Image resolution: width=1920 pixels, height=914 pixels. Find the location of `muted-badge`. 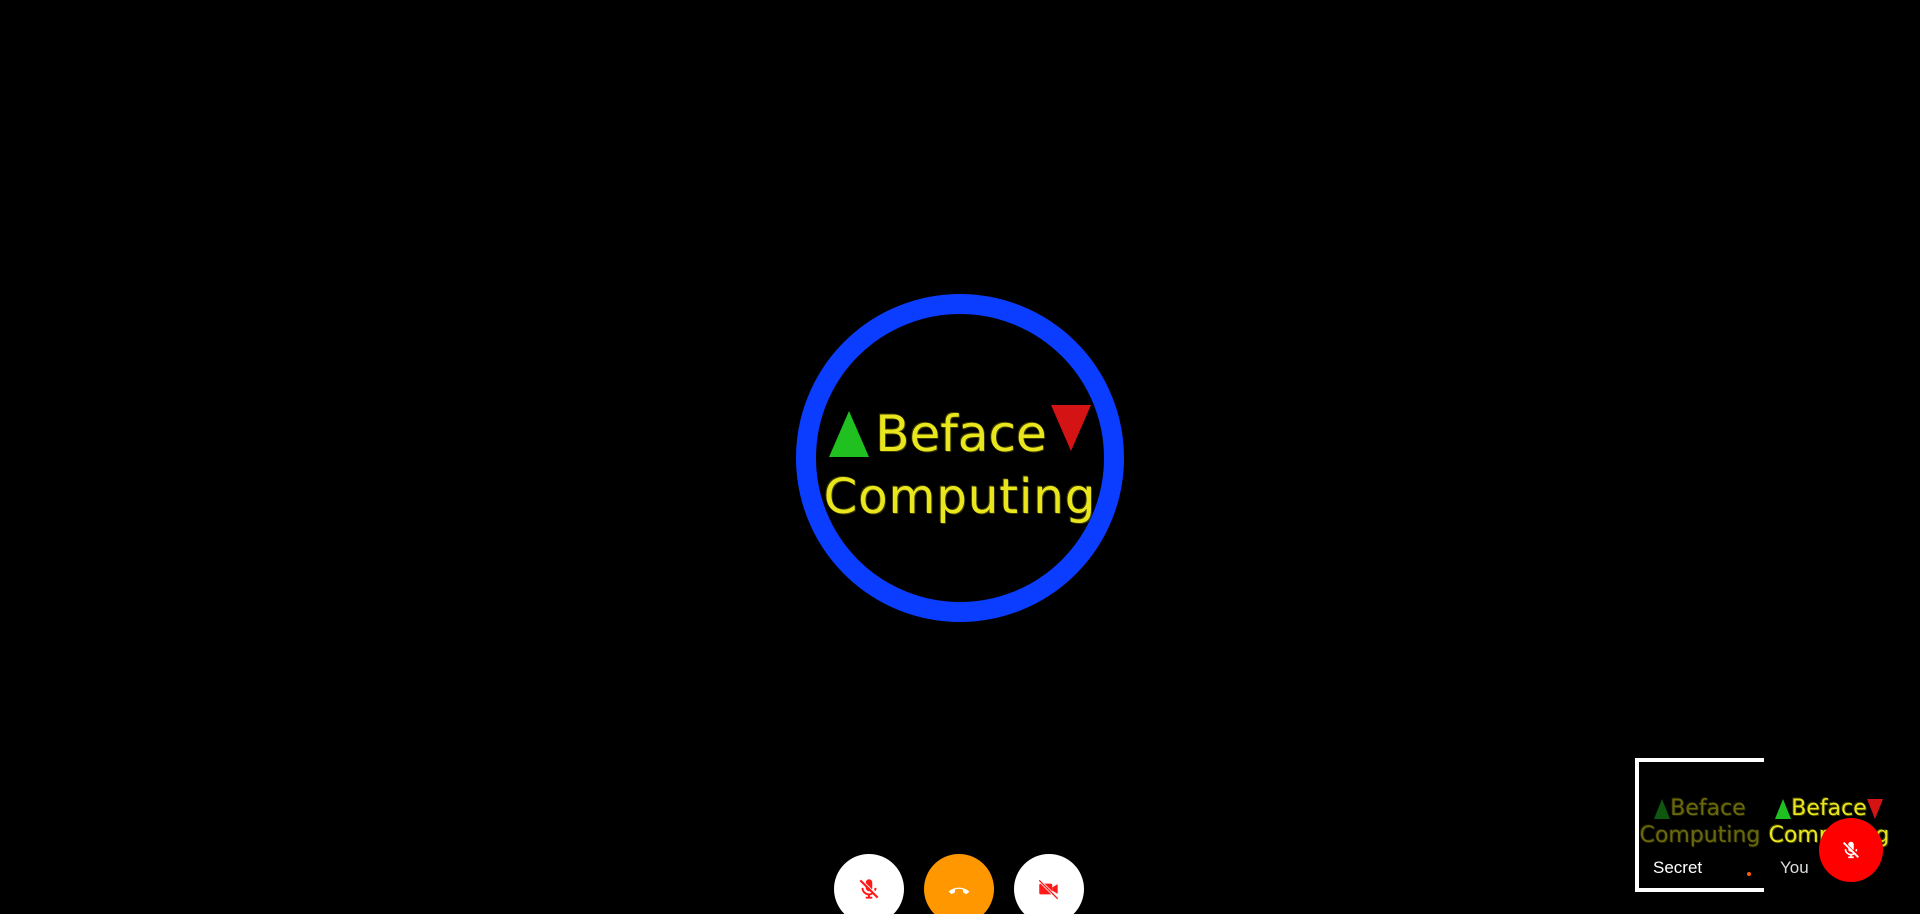

muted-badge is located at coordinates (1851, 850).